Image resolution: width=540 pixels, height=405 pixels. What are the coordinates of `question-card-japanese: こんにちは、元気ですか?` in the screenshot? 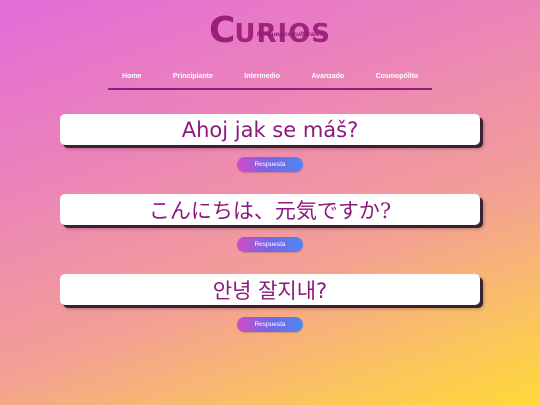 It's located at (270, 209).